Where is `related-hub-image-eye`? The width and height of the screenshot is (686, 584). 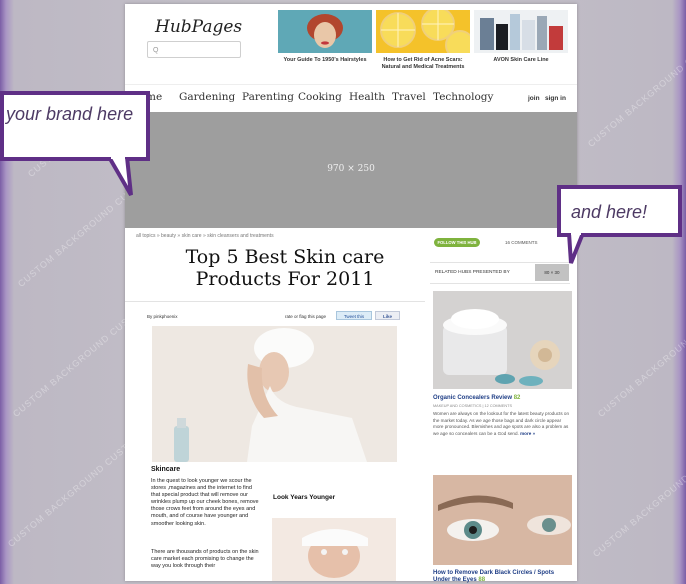 related-hub-image-eye is located at coordinates (502, 520).